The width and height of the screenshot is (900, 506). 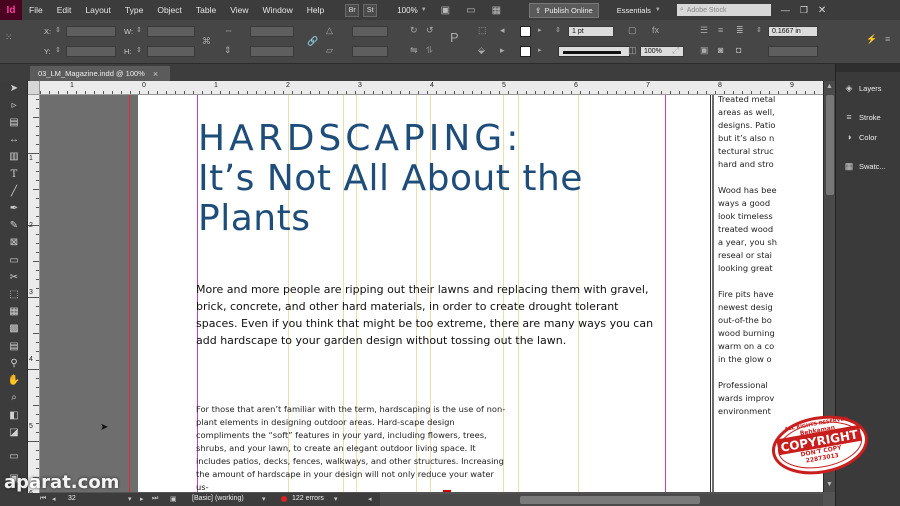 What do you see at coordinates (14, 347) in the screenshot?
I see `note-tool-icon: ▤` at bounding box center [14, 347].